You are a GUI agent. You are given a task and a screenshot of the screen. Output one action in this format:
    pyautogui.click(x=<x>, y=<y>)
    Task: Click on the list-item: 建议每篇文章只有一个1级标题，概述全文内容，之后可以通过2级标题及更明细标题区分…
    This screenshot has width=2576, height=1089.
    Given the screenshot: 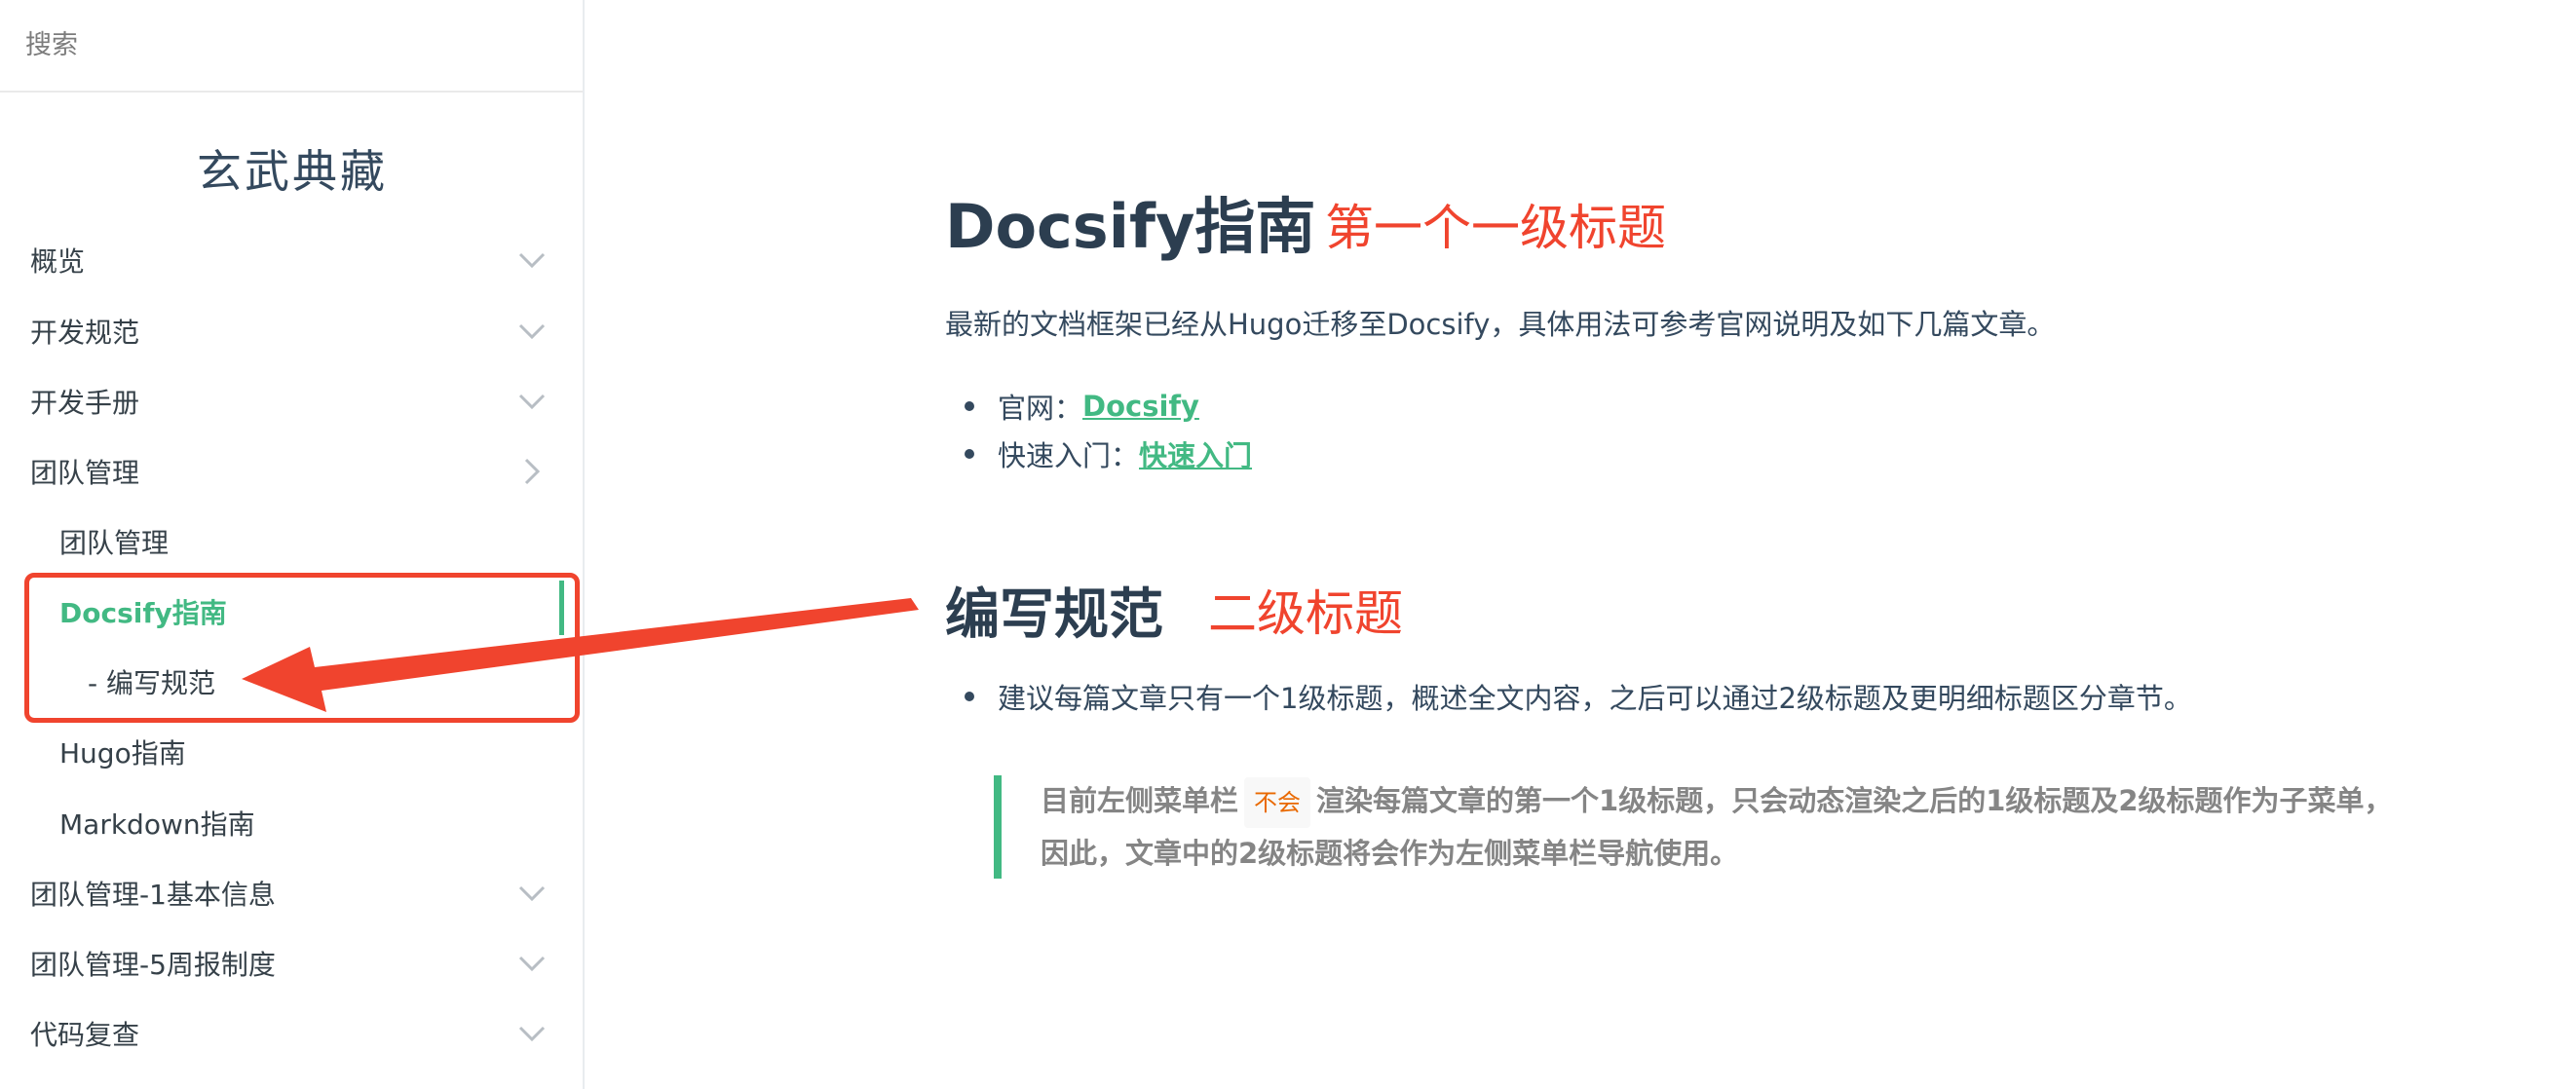 What is the action you would take?
    pyautogui.click(x=1568, y=696)
    